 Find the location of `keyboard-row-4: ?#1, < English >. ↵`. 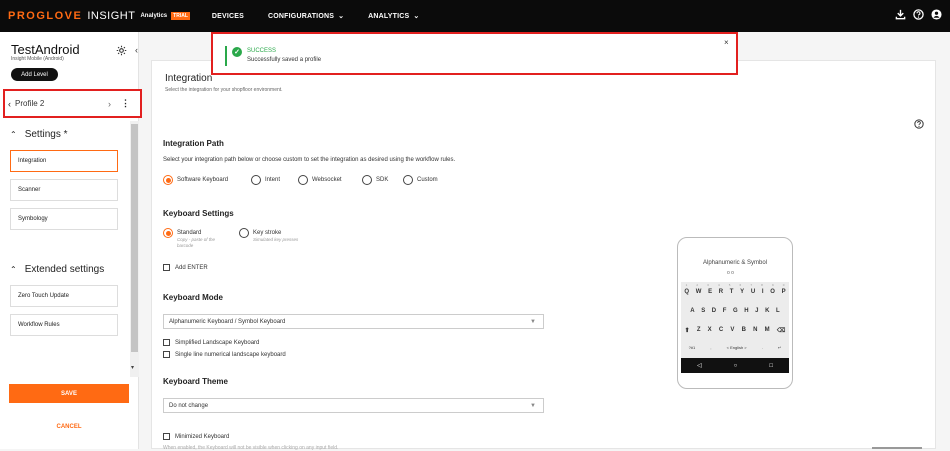

keyboard-row-4: ?#1, < English >. ↵ is located at coordinates (735, 347).